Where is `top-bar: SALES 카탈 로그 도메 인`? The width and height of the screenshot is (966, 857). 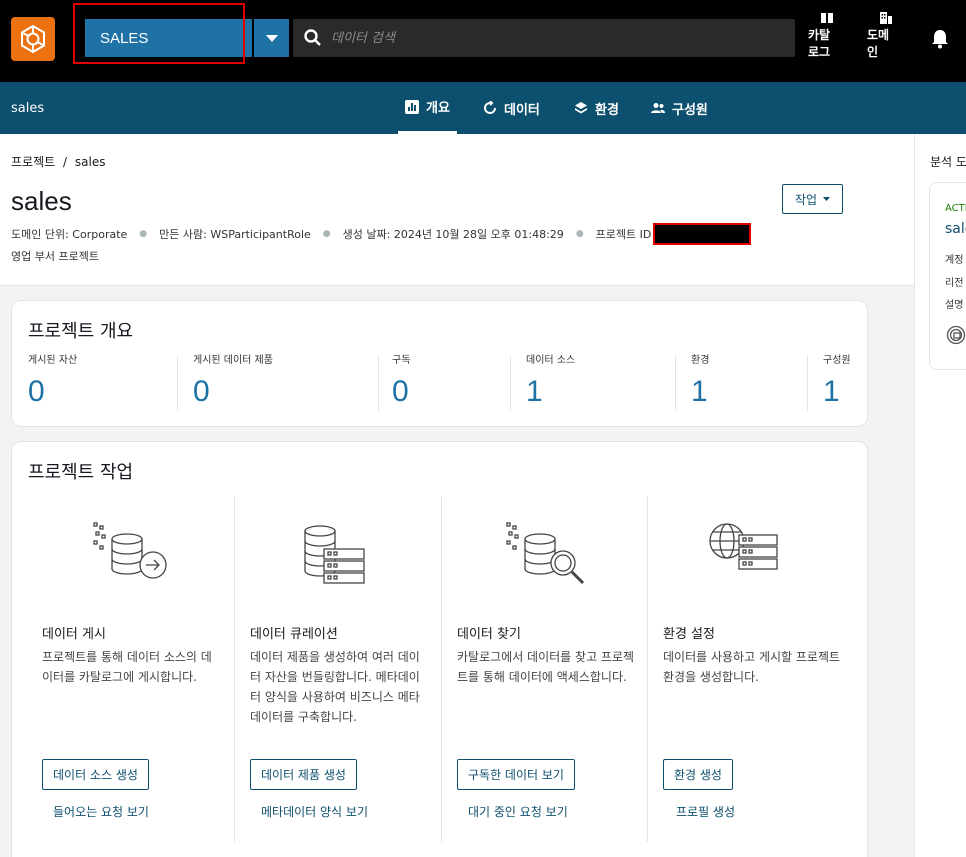 top-bar: SALES 카탈 로그 도메 인 is located at coordinates (483, 41).